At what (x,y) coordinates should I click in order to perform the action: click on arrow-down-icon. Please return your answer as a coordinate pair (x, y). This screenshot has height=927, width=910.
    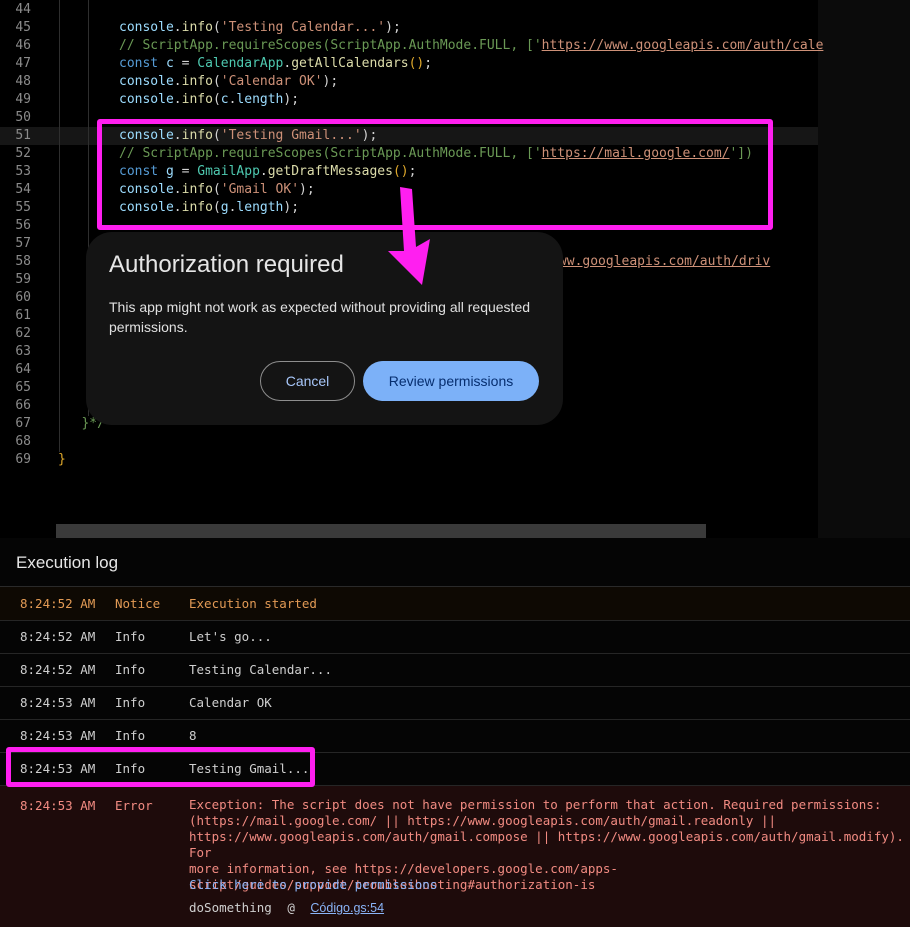
    Looking at the image, I should click on (409, 236).